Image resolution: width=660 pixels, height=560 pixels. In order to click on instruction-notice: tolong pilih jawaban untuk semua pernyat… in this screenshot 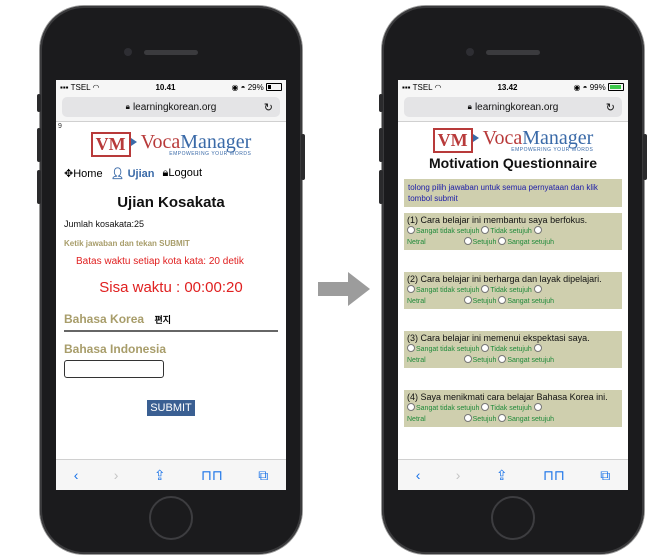, I will do `click(513, 193)`.